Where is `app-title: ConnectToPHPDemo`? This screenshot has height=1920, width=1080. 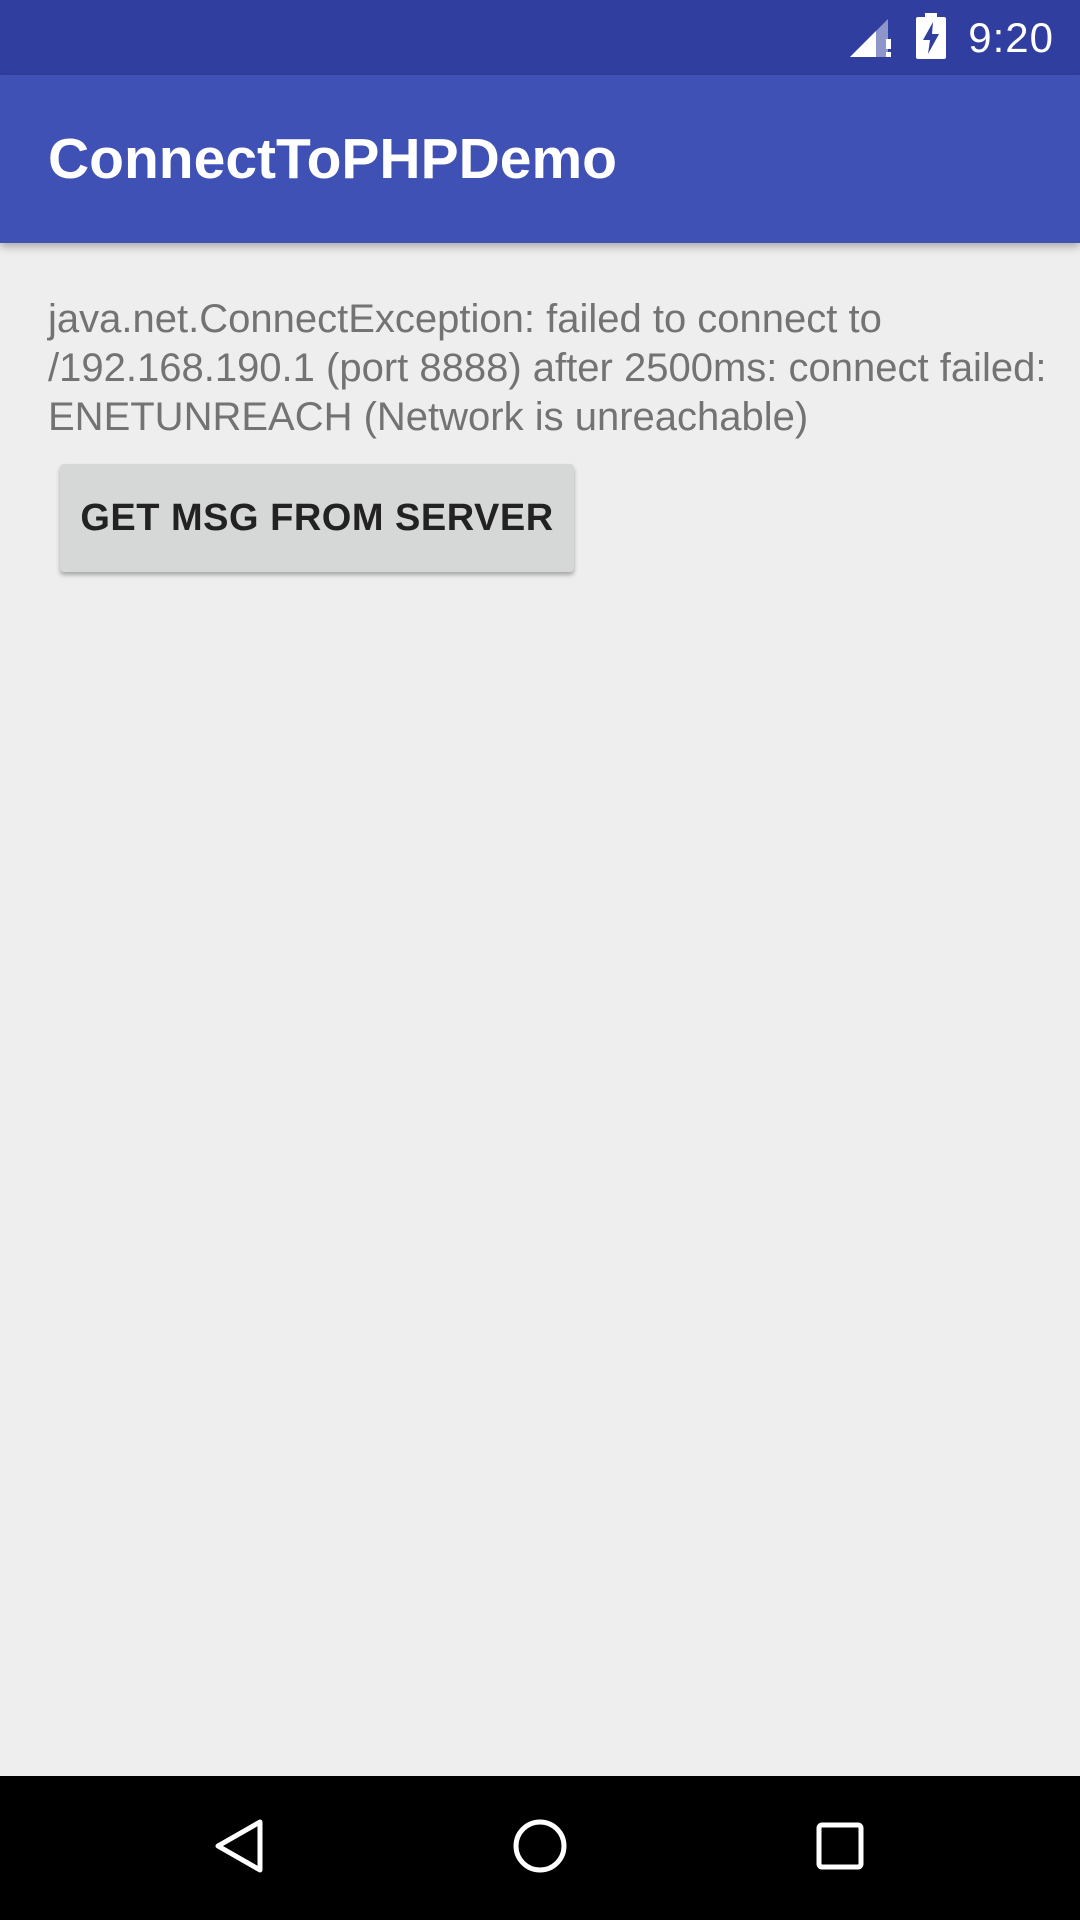
app-title: ConnectToPHPDemo is located at coordinates (332, 159).